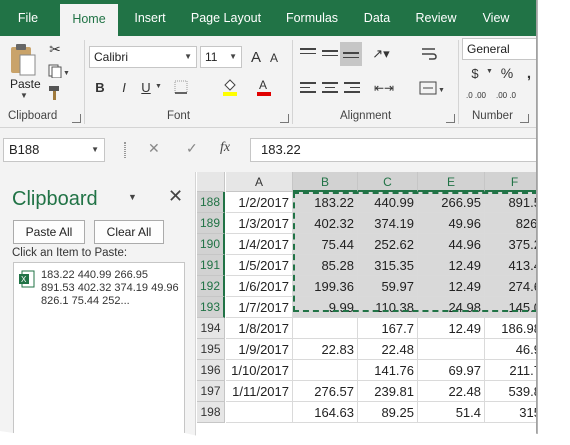 This screenshot has width=570, height=445. Describe the element at coordinates (388, 391) in the screenshot. I see `cell: 239.81` at that location.